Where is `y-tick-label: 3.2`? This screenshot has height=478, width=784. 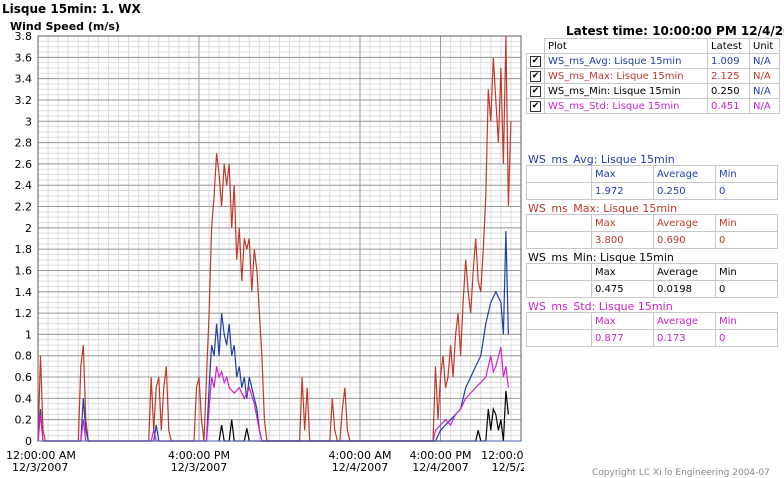 y-tick-label: 3.2 is located at coordinates (24, 100).